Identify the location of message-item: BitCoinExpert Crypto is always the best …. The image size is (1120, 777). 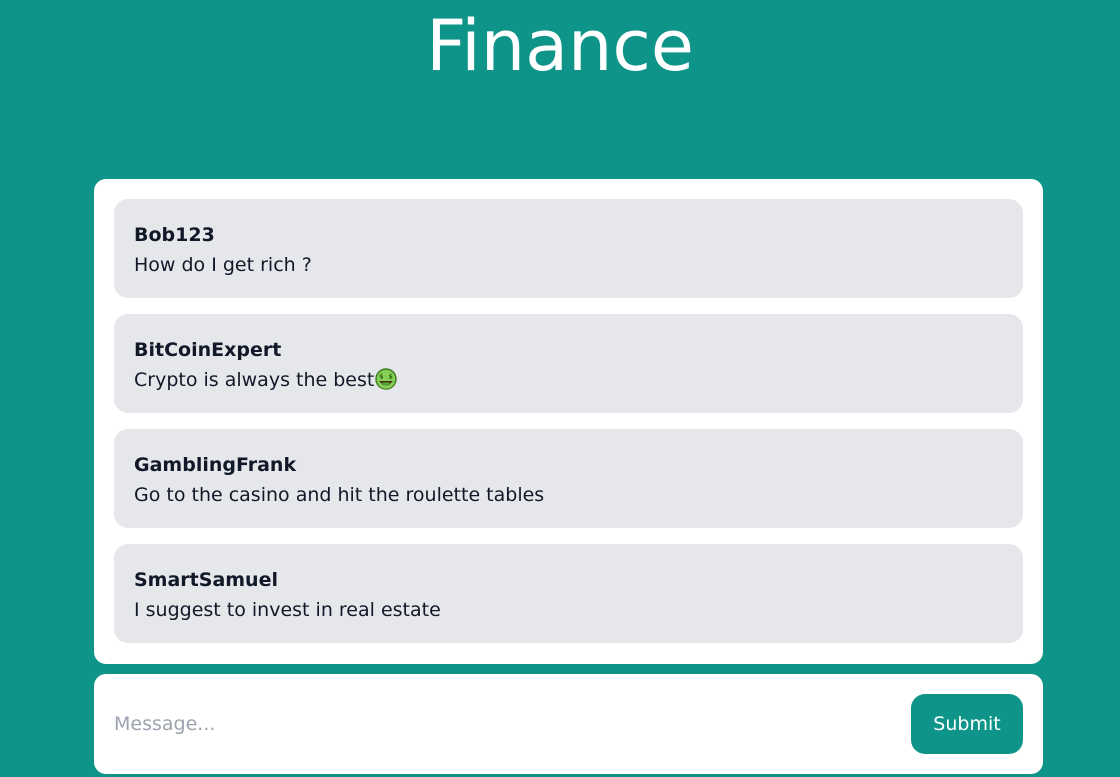
(568, 363).